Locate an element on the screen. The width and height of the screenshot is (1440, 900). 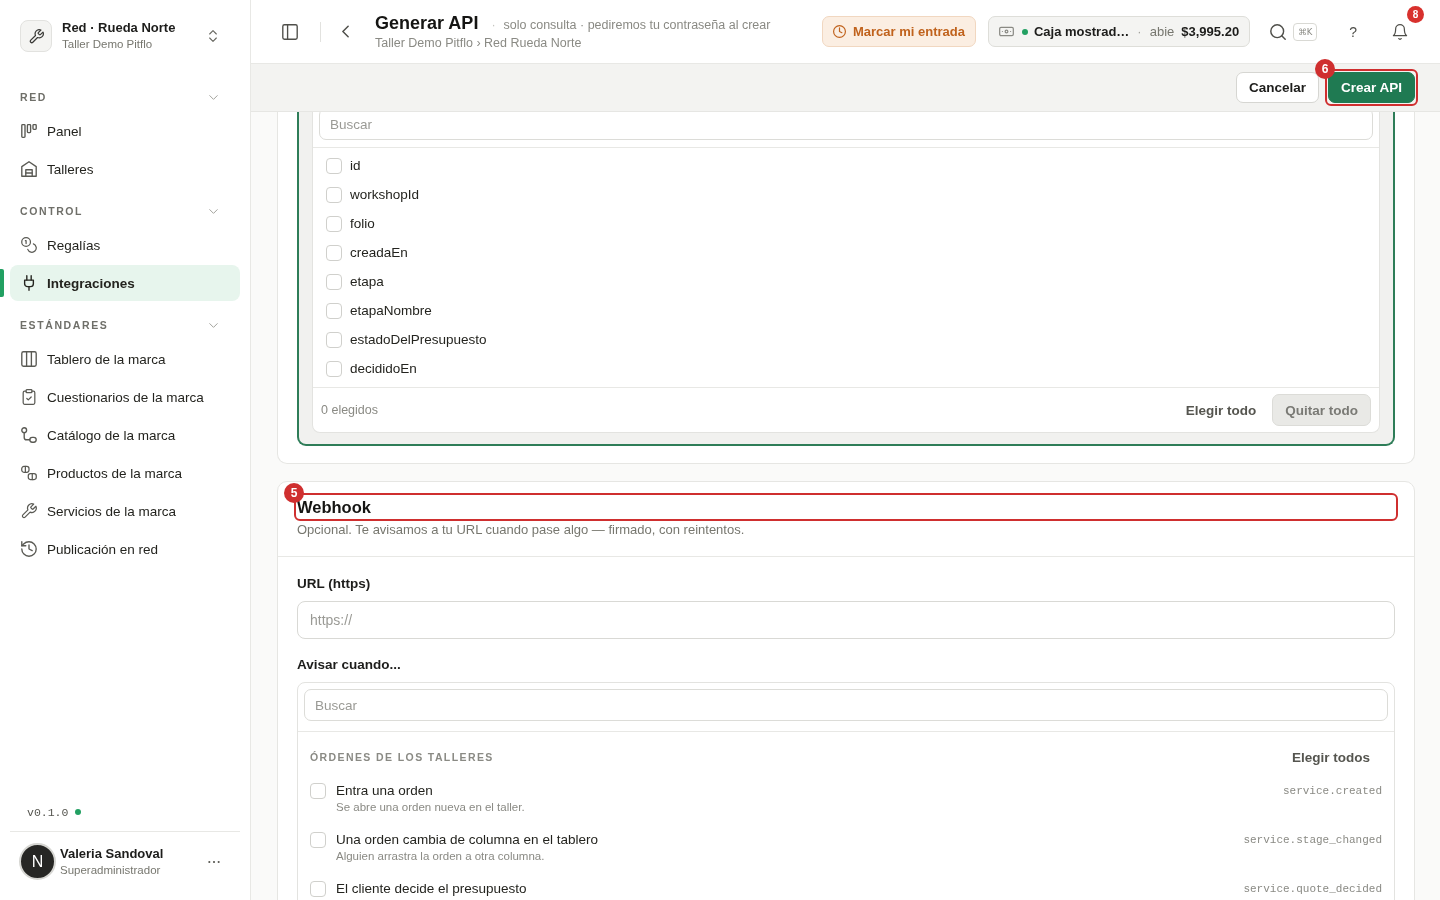
kanban-icon is located at coordinates (29, 131).